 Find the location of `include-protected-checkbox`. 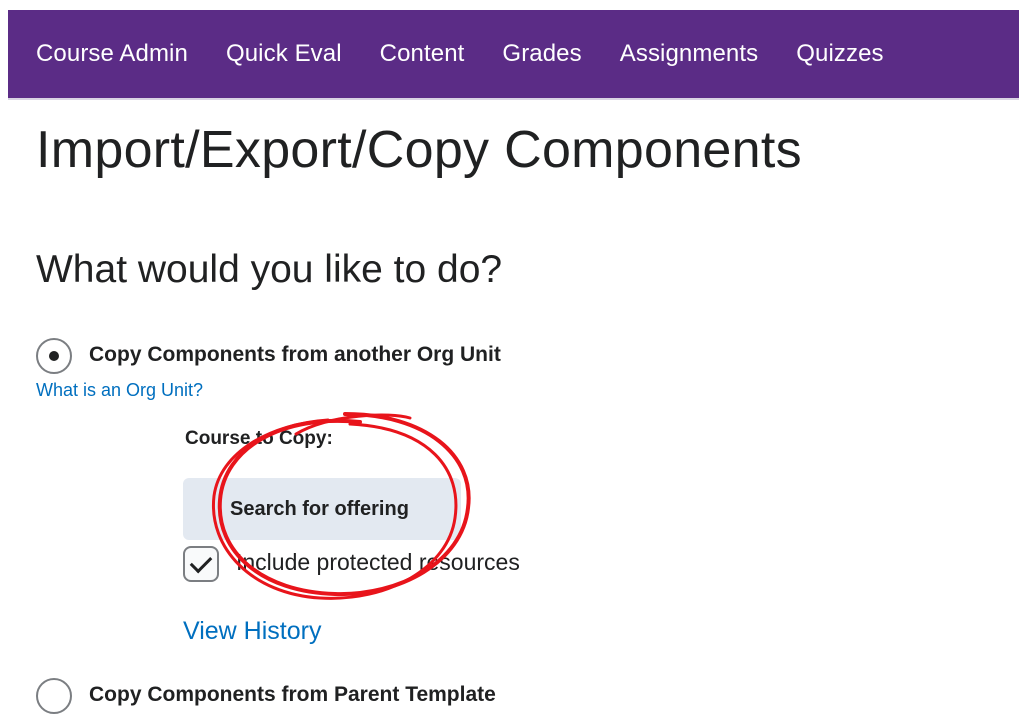

include-protected-checkbox is located at coordinates (201, 564).